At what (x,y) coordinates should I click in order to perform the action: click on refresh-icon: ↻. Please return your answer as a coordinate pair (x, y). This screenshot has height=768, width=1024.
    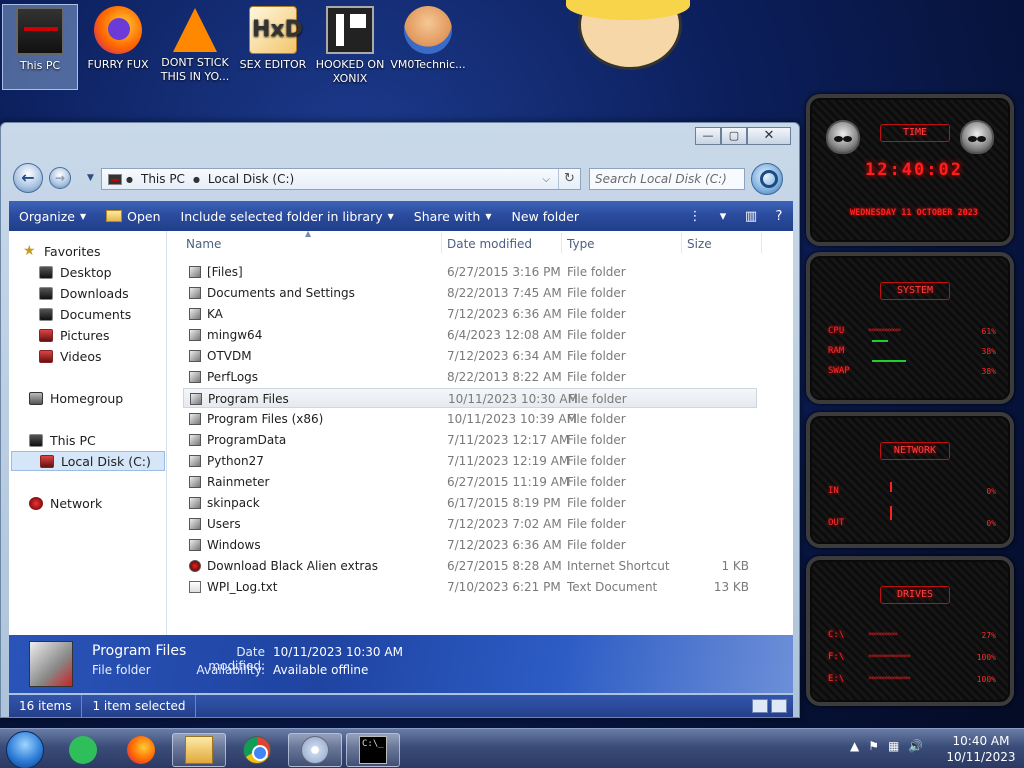
    Looking at the image, I should click on (569, 179).